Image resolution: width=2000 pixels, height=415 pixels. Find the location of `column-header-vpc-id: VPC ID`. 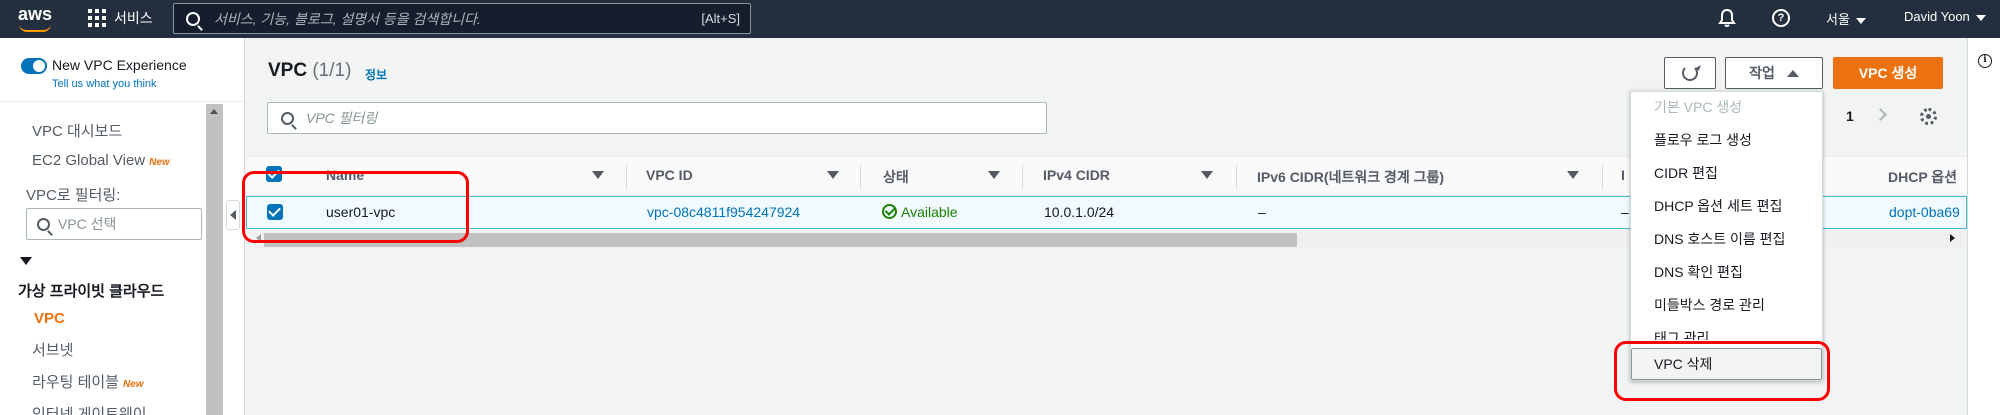

column-header-vpc-id: VPC ID is located at coordinates (669, 175).